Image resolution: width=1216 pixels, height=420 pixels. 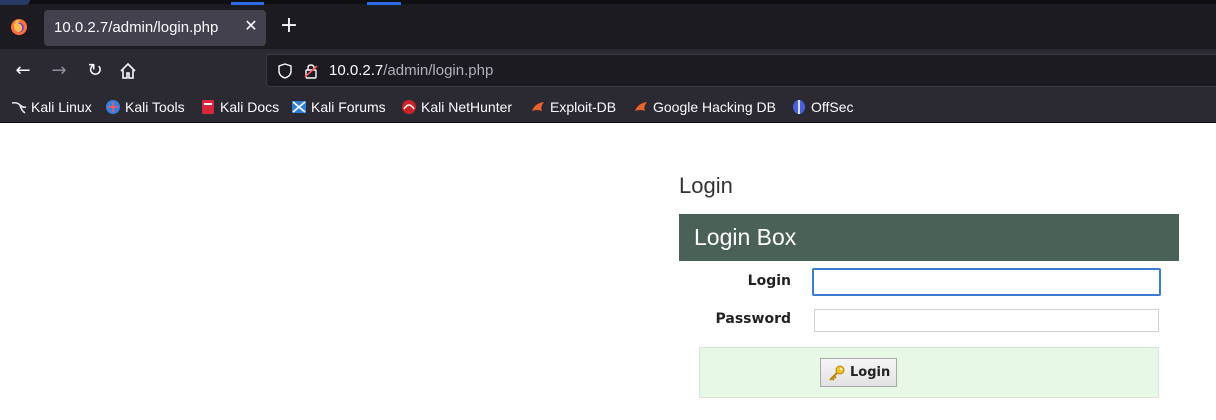 What do you see at coordinates (929, 372) in the screenshot?
I see `submit-row: Login` at bounding box center [929, 372].